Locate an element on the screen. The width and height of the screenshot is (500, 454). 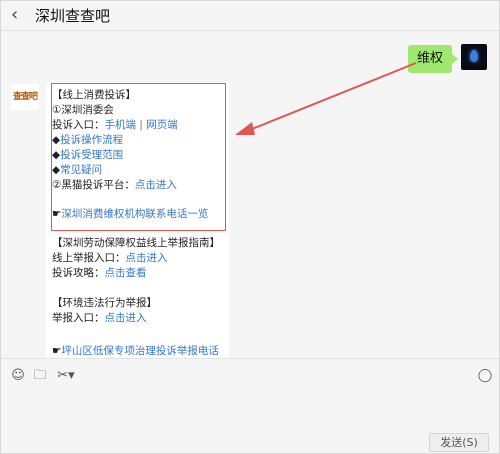
microphone-icon: ◯ is located at coordinates (485, 376).